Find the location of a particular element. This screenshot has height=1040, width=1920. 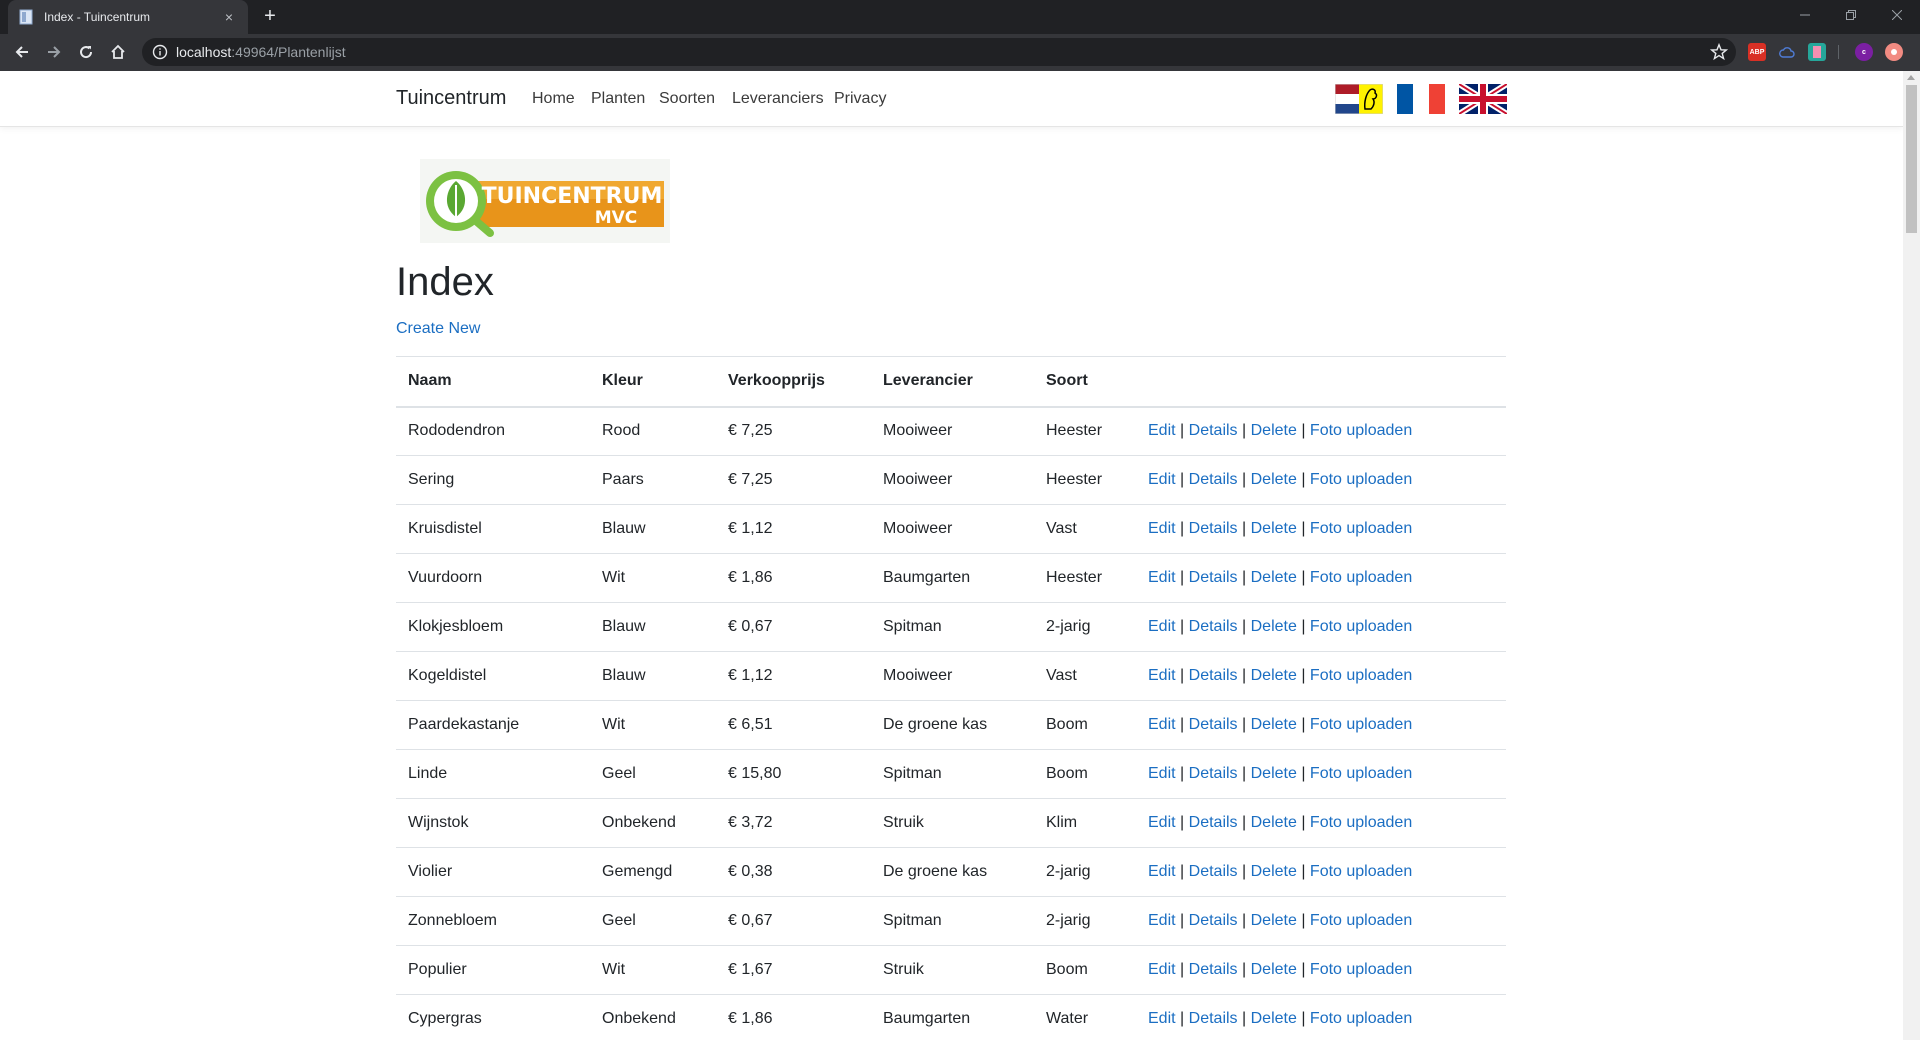

new-tab-button: + is located at coordinates (270, 17).